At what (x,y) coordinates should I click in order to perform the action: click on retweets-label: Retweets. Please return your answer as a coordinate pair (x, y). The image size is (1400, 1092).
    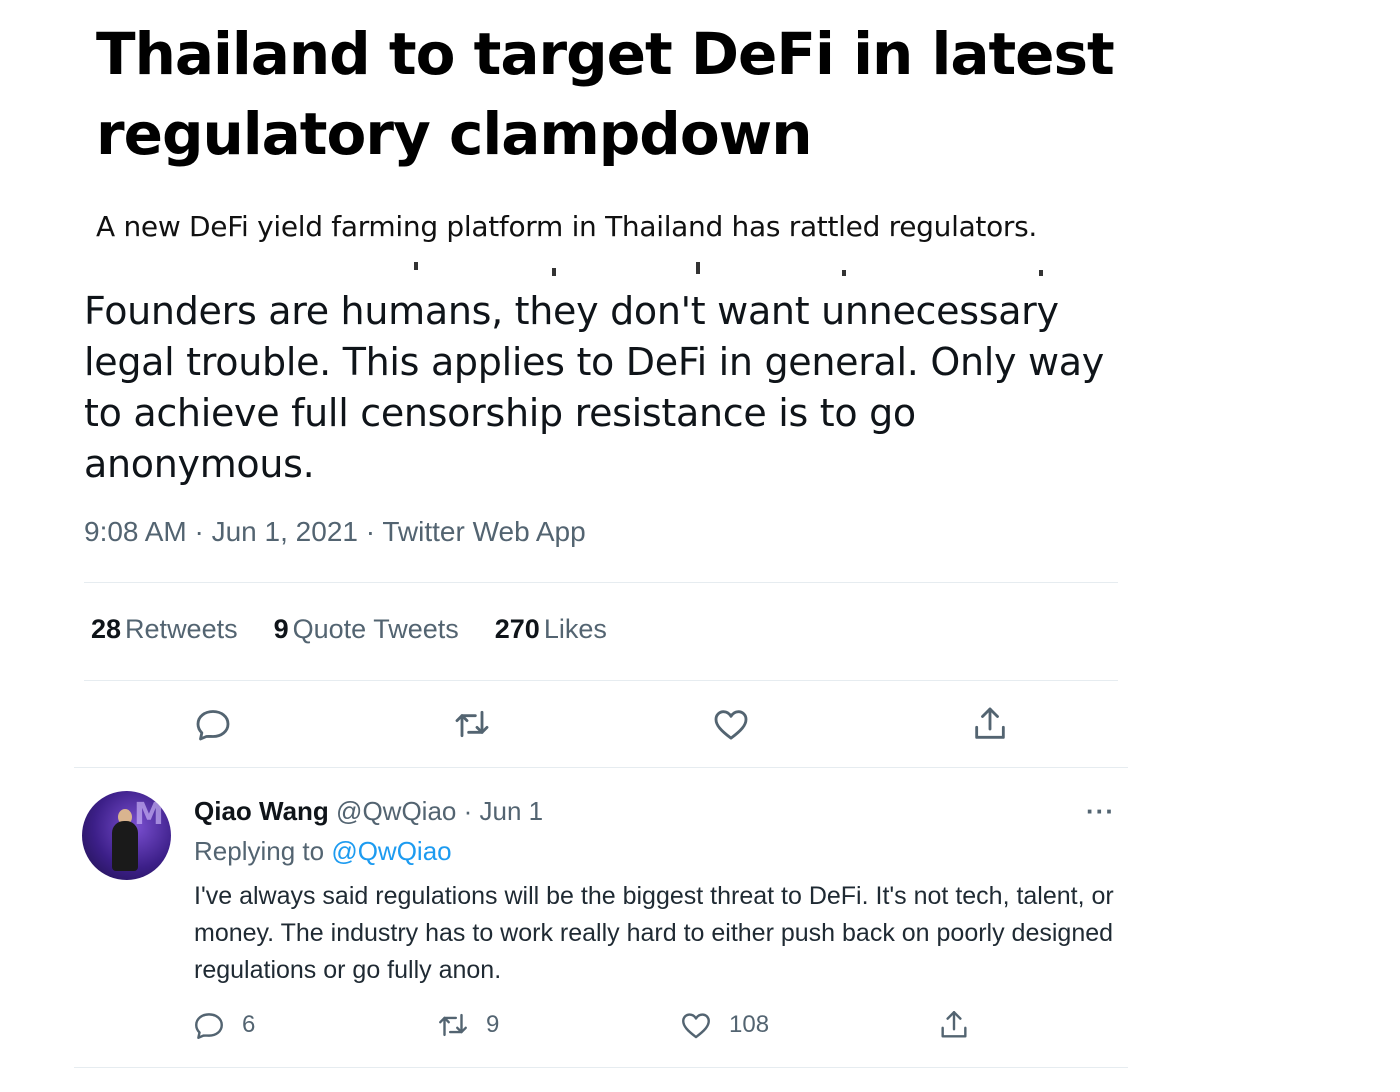
    Looking at the image, I should click on (181, 629).